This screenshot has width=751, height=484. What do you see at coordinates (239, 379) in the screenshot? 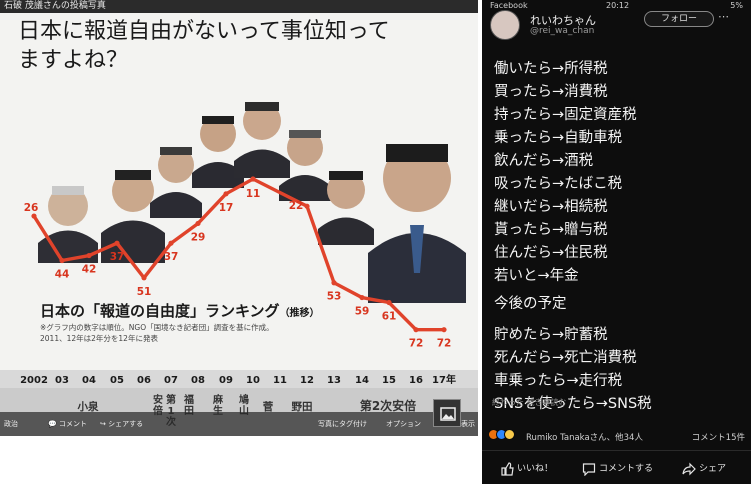
I see `year-band` at bounding box center [239, 379].